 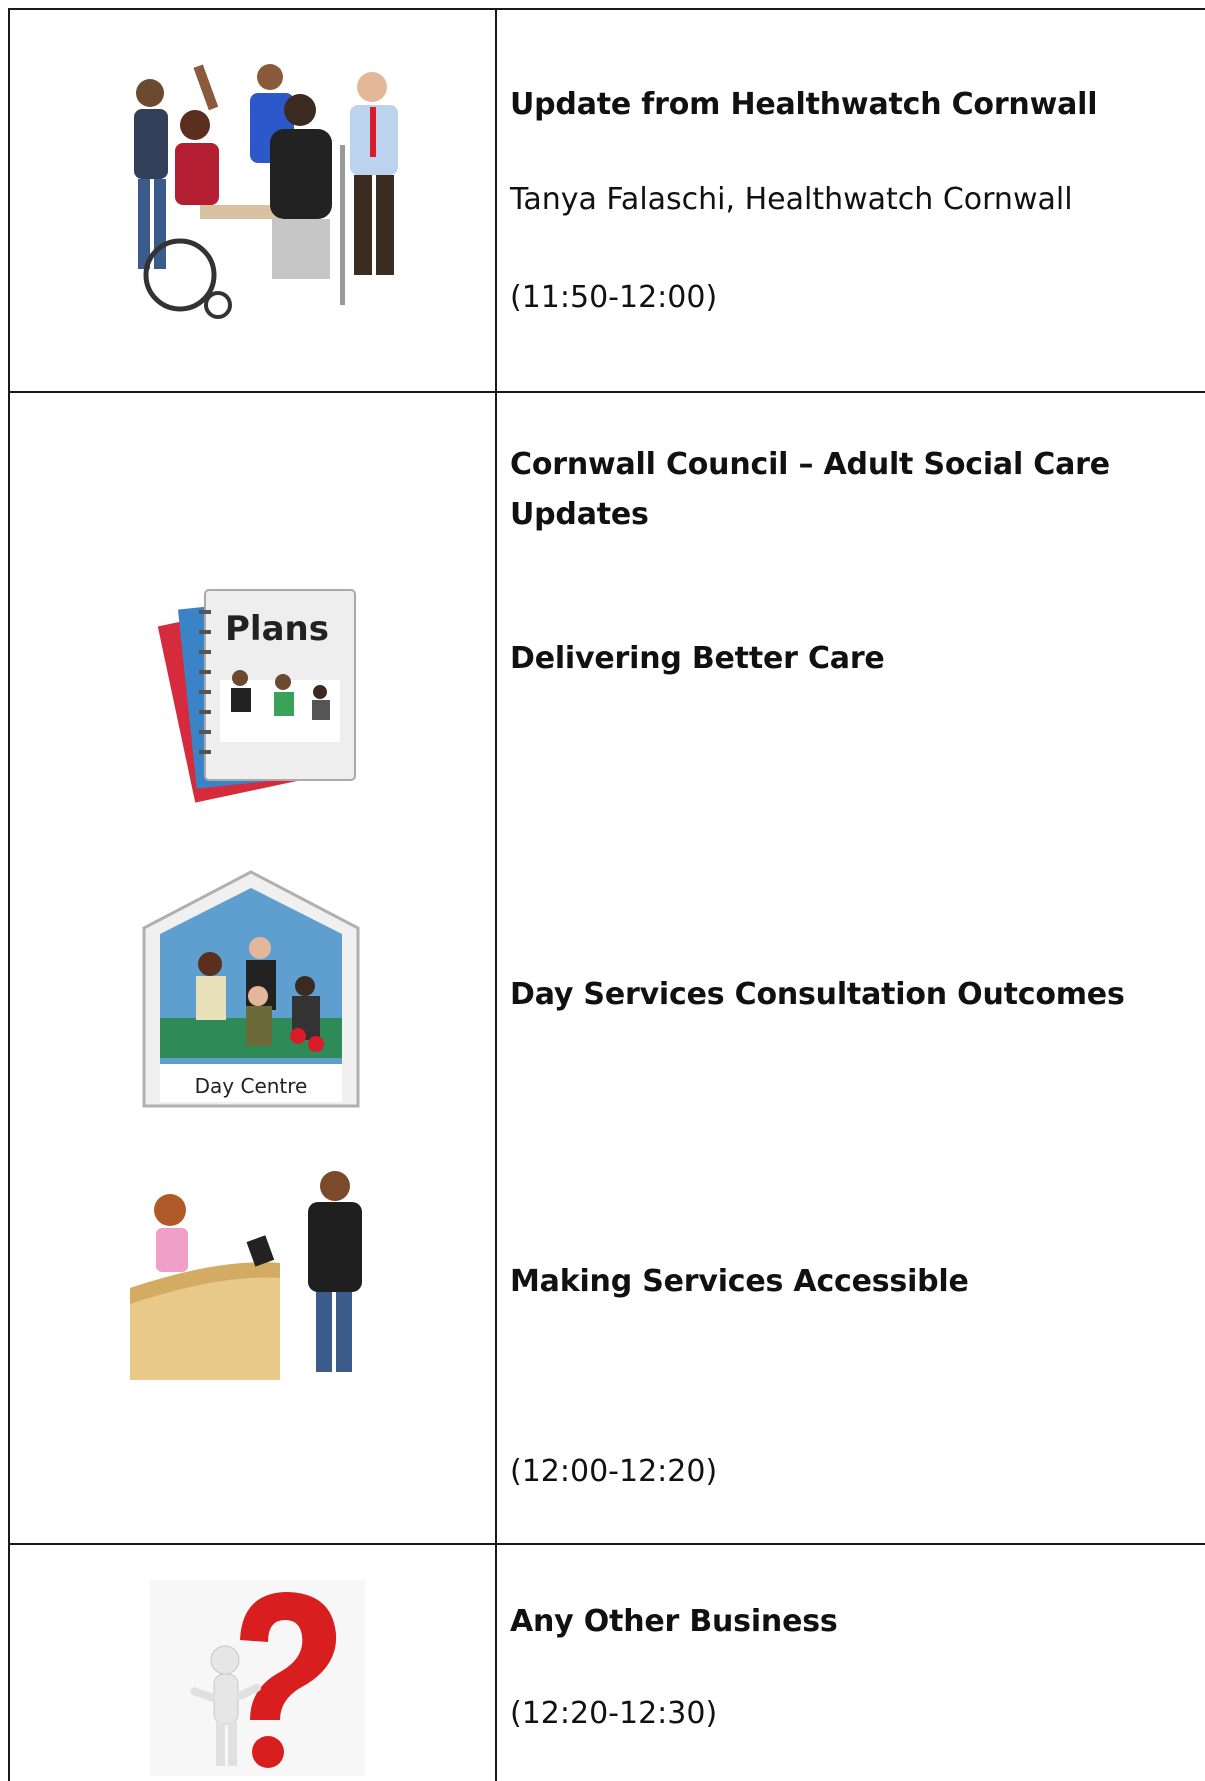 What do you see at coordinates (791, 199) in the screenshot?
I see `agenda-item-speaker: Tanya Falaschi, Healthwatch Cornwall` at bounding box center [791, 199].